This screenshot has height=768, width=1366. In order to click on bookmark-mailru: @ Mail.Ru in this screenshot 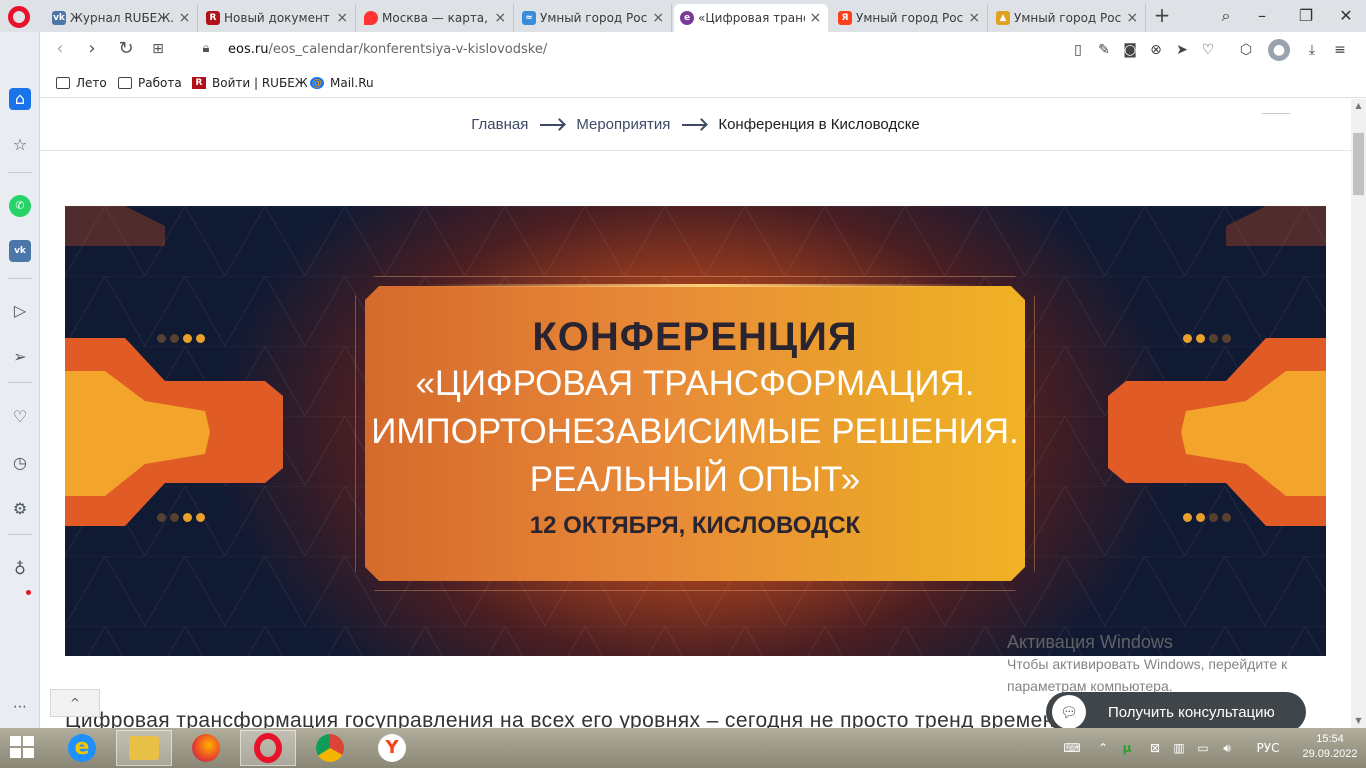, I will do `click(342, 83)`.